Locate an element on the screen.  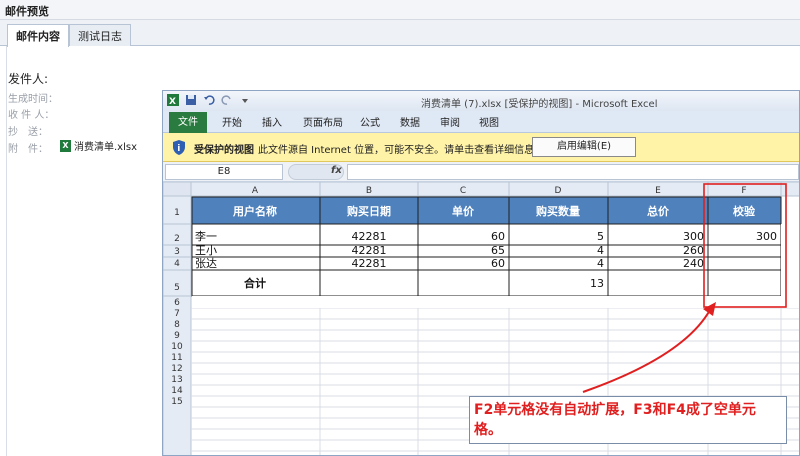
annotation-callout: F2单元格没有自动扩展，F3和F4成了空单元格。 is located at coordinates (628, 420).